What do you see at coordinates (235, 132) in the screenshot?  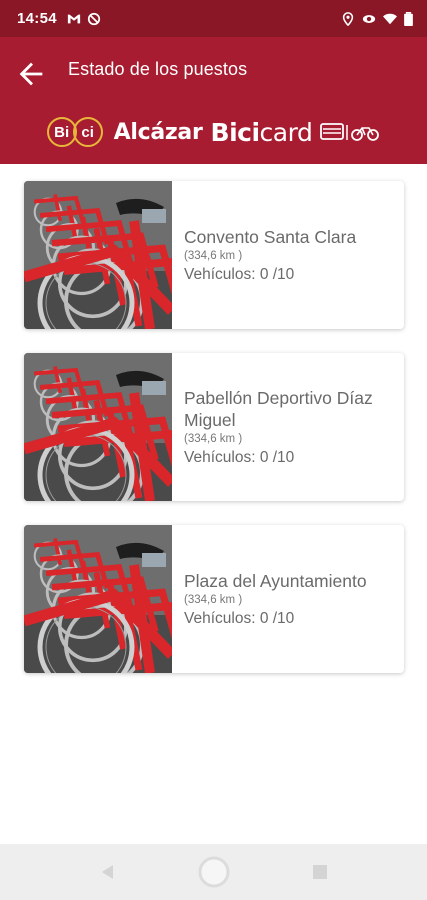 I see `brand-bicicard-bold: Bici` at bounding box center [235, 132].